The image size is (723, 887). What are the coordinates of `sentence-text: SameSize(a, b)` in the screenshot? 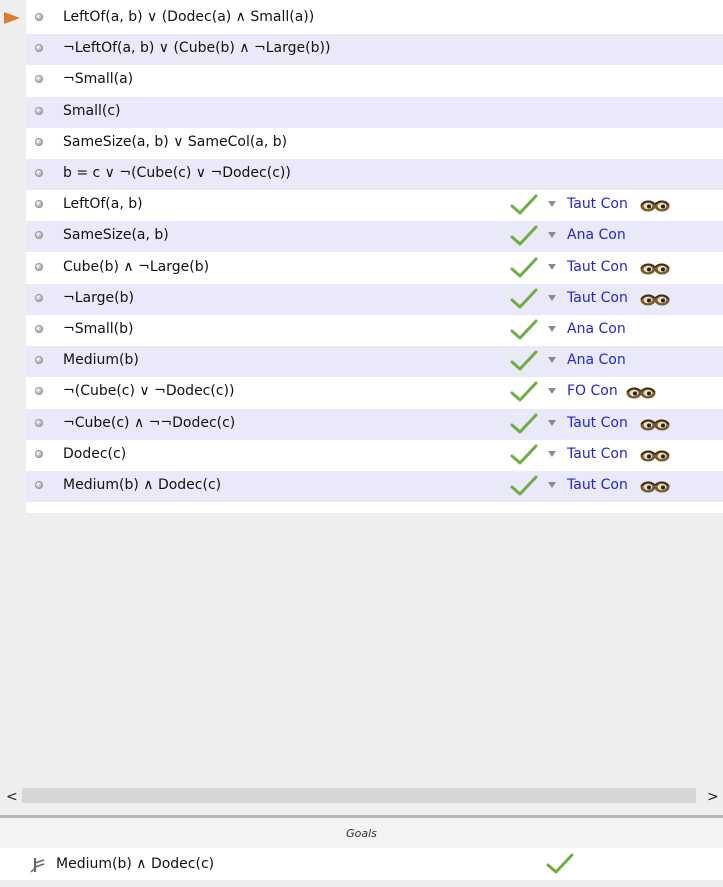 It's located at (116, 235).